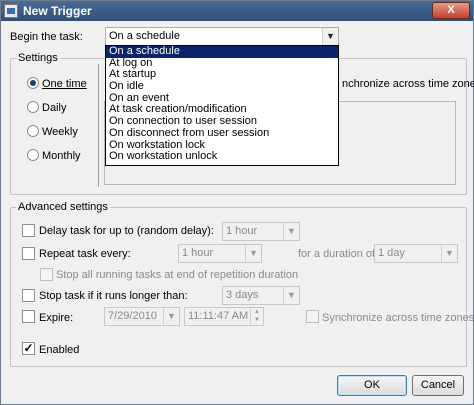 Image resolution: width=474 pixels, height=405 pixels. What do you see at coordinates (28, 295) in the screenshot?
I see `stop-longer-checkbox` at bounding box center [28, 295].